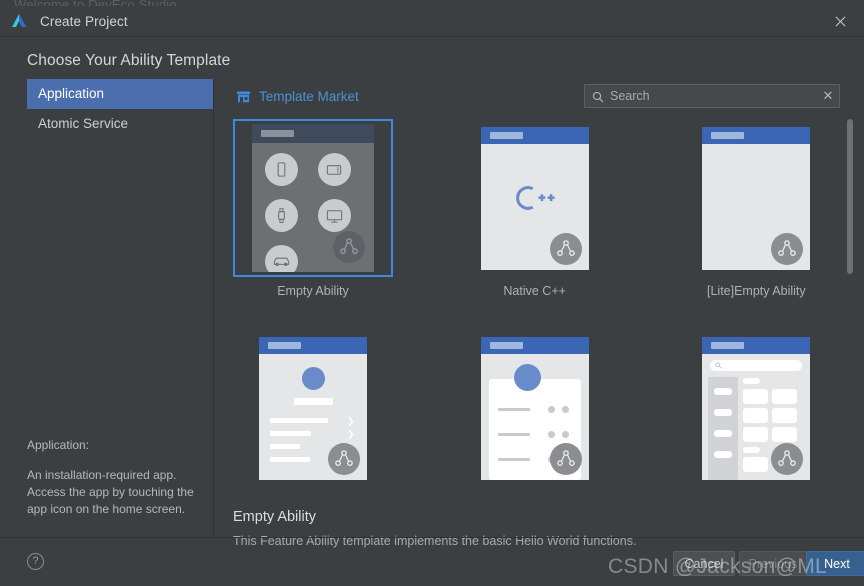  I want to click on template-thumbnail-cpp, so click(534, 198).